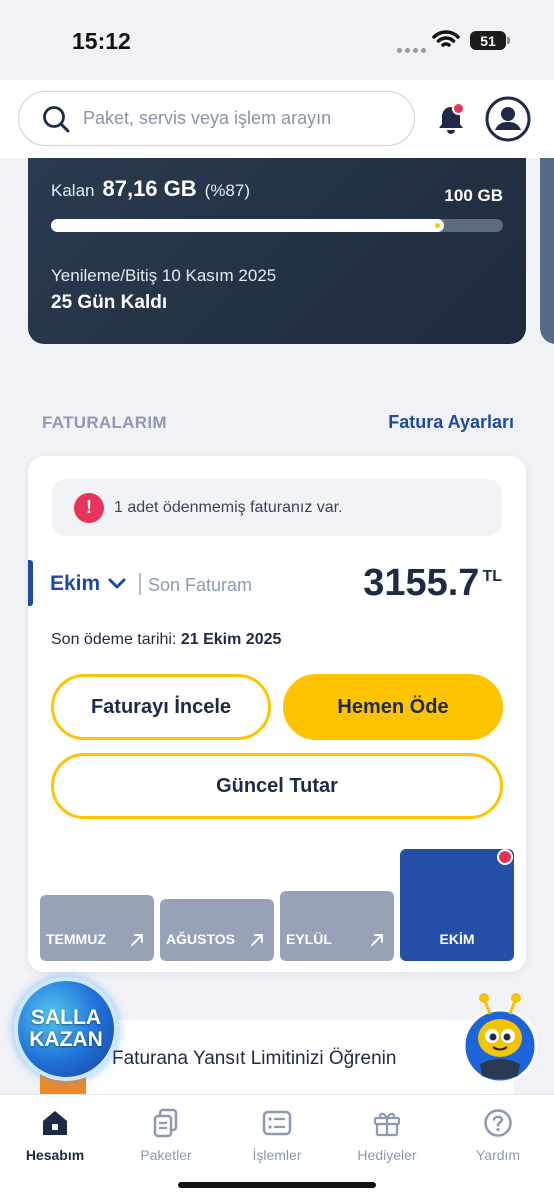 The image size is (554, 1200). What do you see at coordinates (164, 275) in the screenshot?
I see `renewal-date: Yenileme/Bitiş 10 Kasım 2025` at bounding box center [164, 275].